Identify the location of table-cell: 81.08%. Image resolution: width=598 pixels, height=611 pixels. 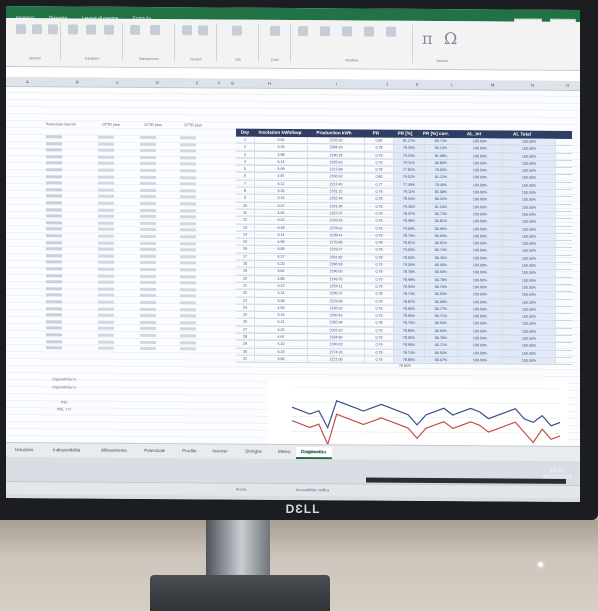
(441, 192).